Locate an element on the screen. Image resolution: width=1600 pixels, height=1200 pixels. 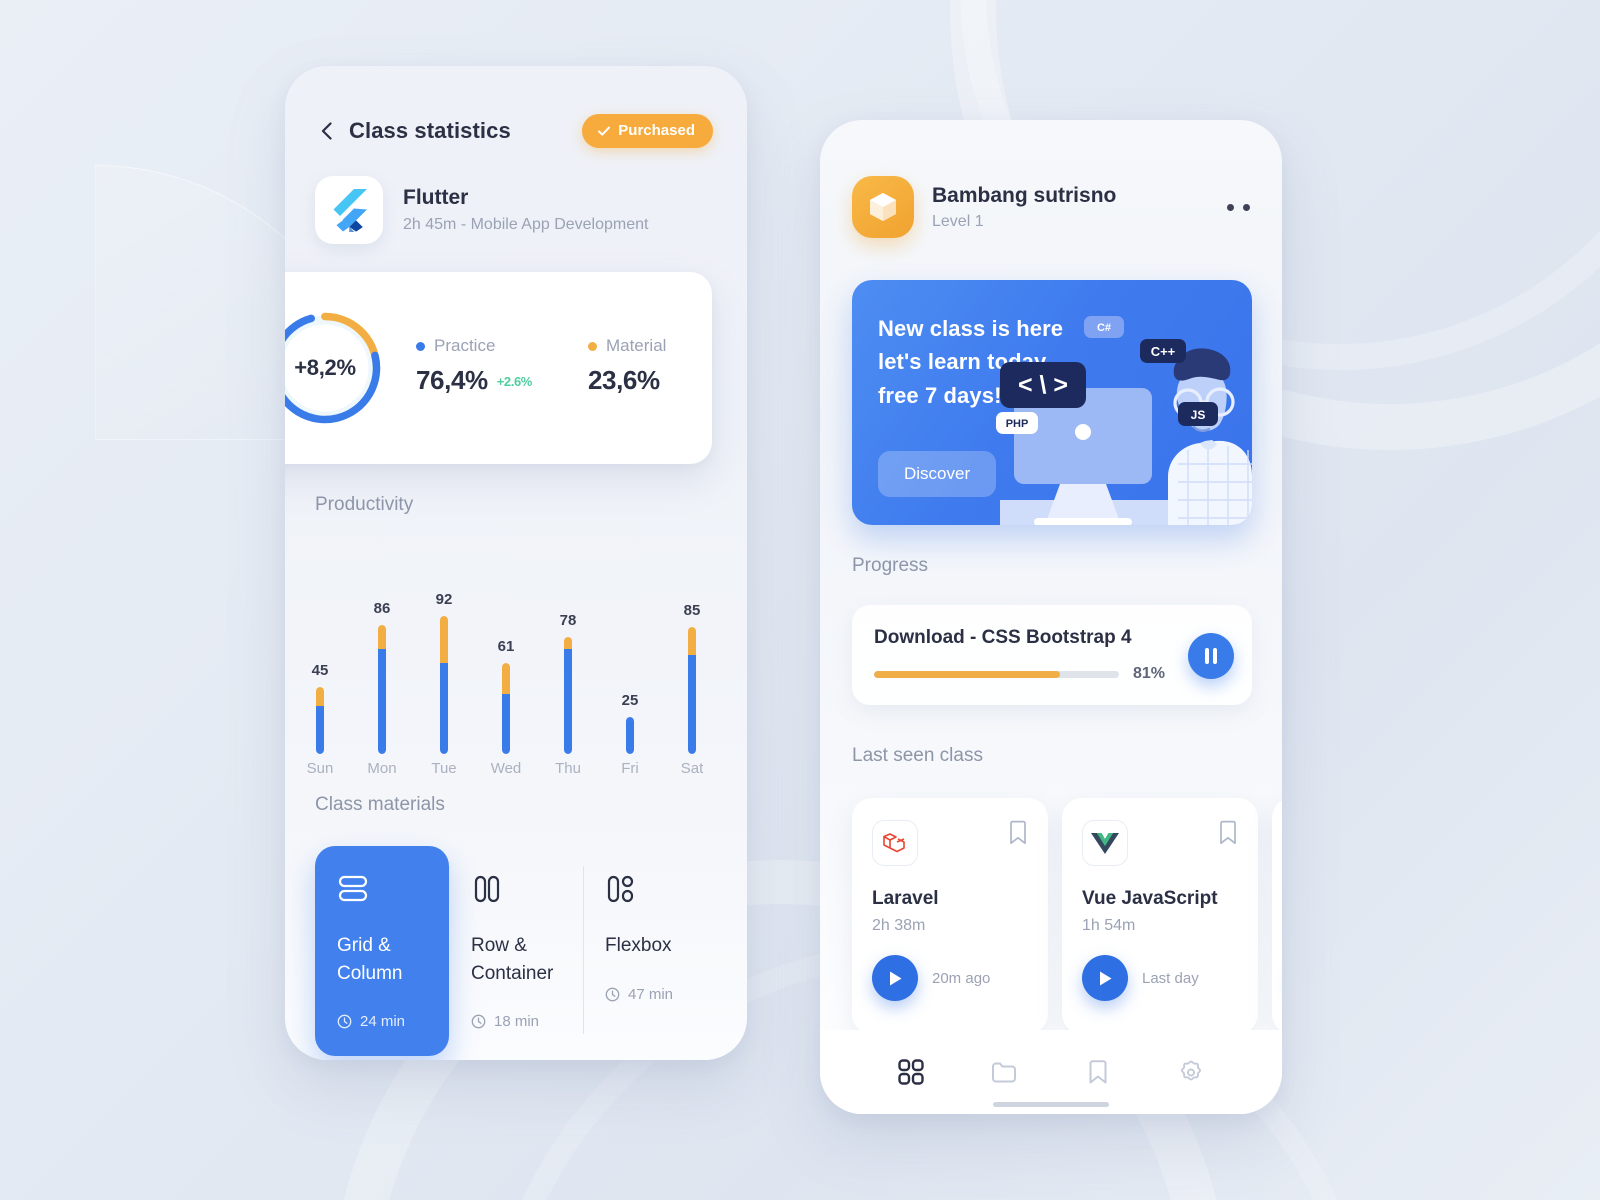
flexbox-icon is located at coordinates (650, 891).